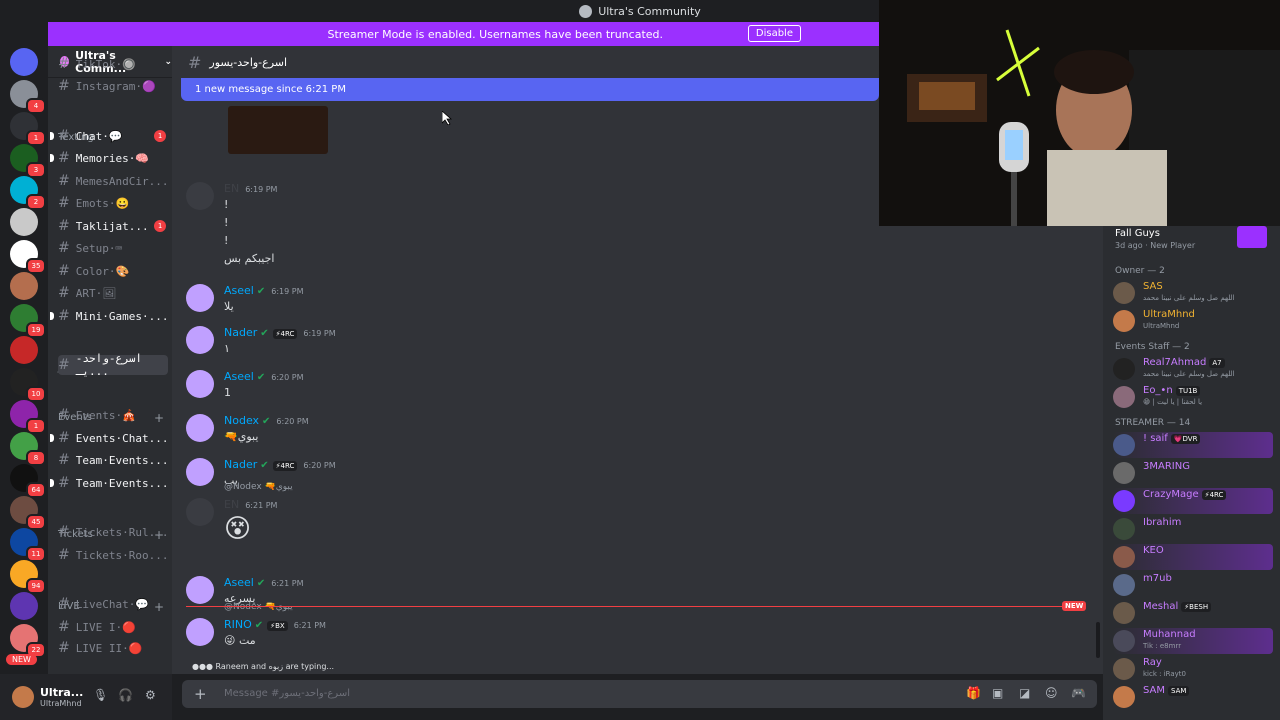  Describe the element at coordinates (1172, 390) in the screenshot. I see `member-name: Eo_•n TU1B` at that location.